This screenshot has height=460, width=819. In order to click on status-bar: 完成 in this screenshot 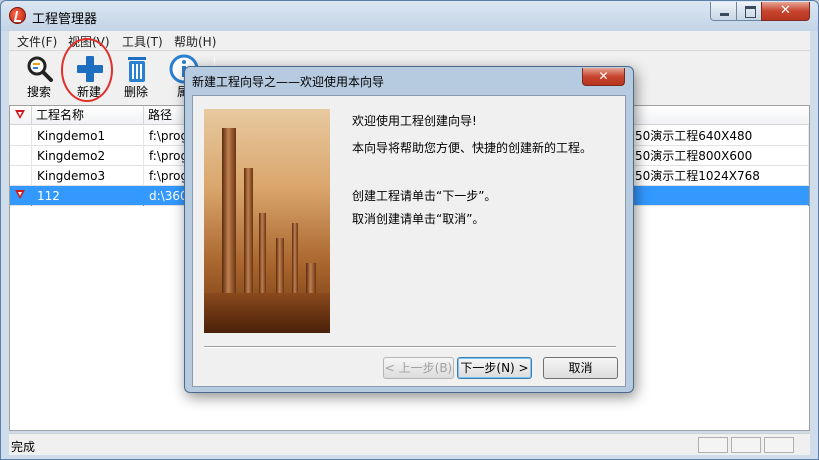, I will do `click(409, 444)`.